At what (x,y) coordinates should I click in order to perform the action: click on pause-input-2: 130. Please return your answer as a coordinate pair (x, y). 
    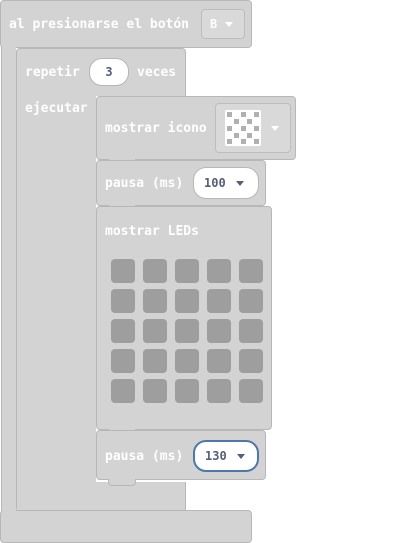
    Looking at the image, I should click on (226, 456).